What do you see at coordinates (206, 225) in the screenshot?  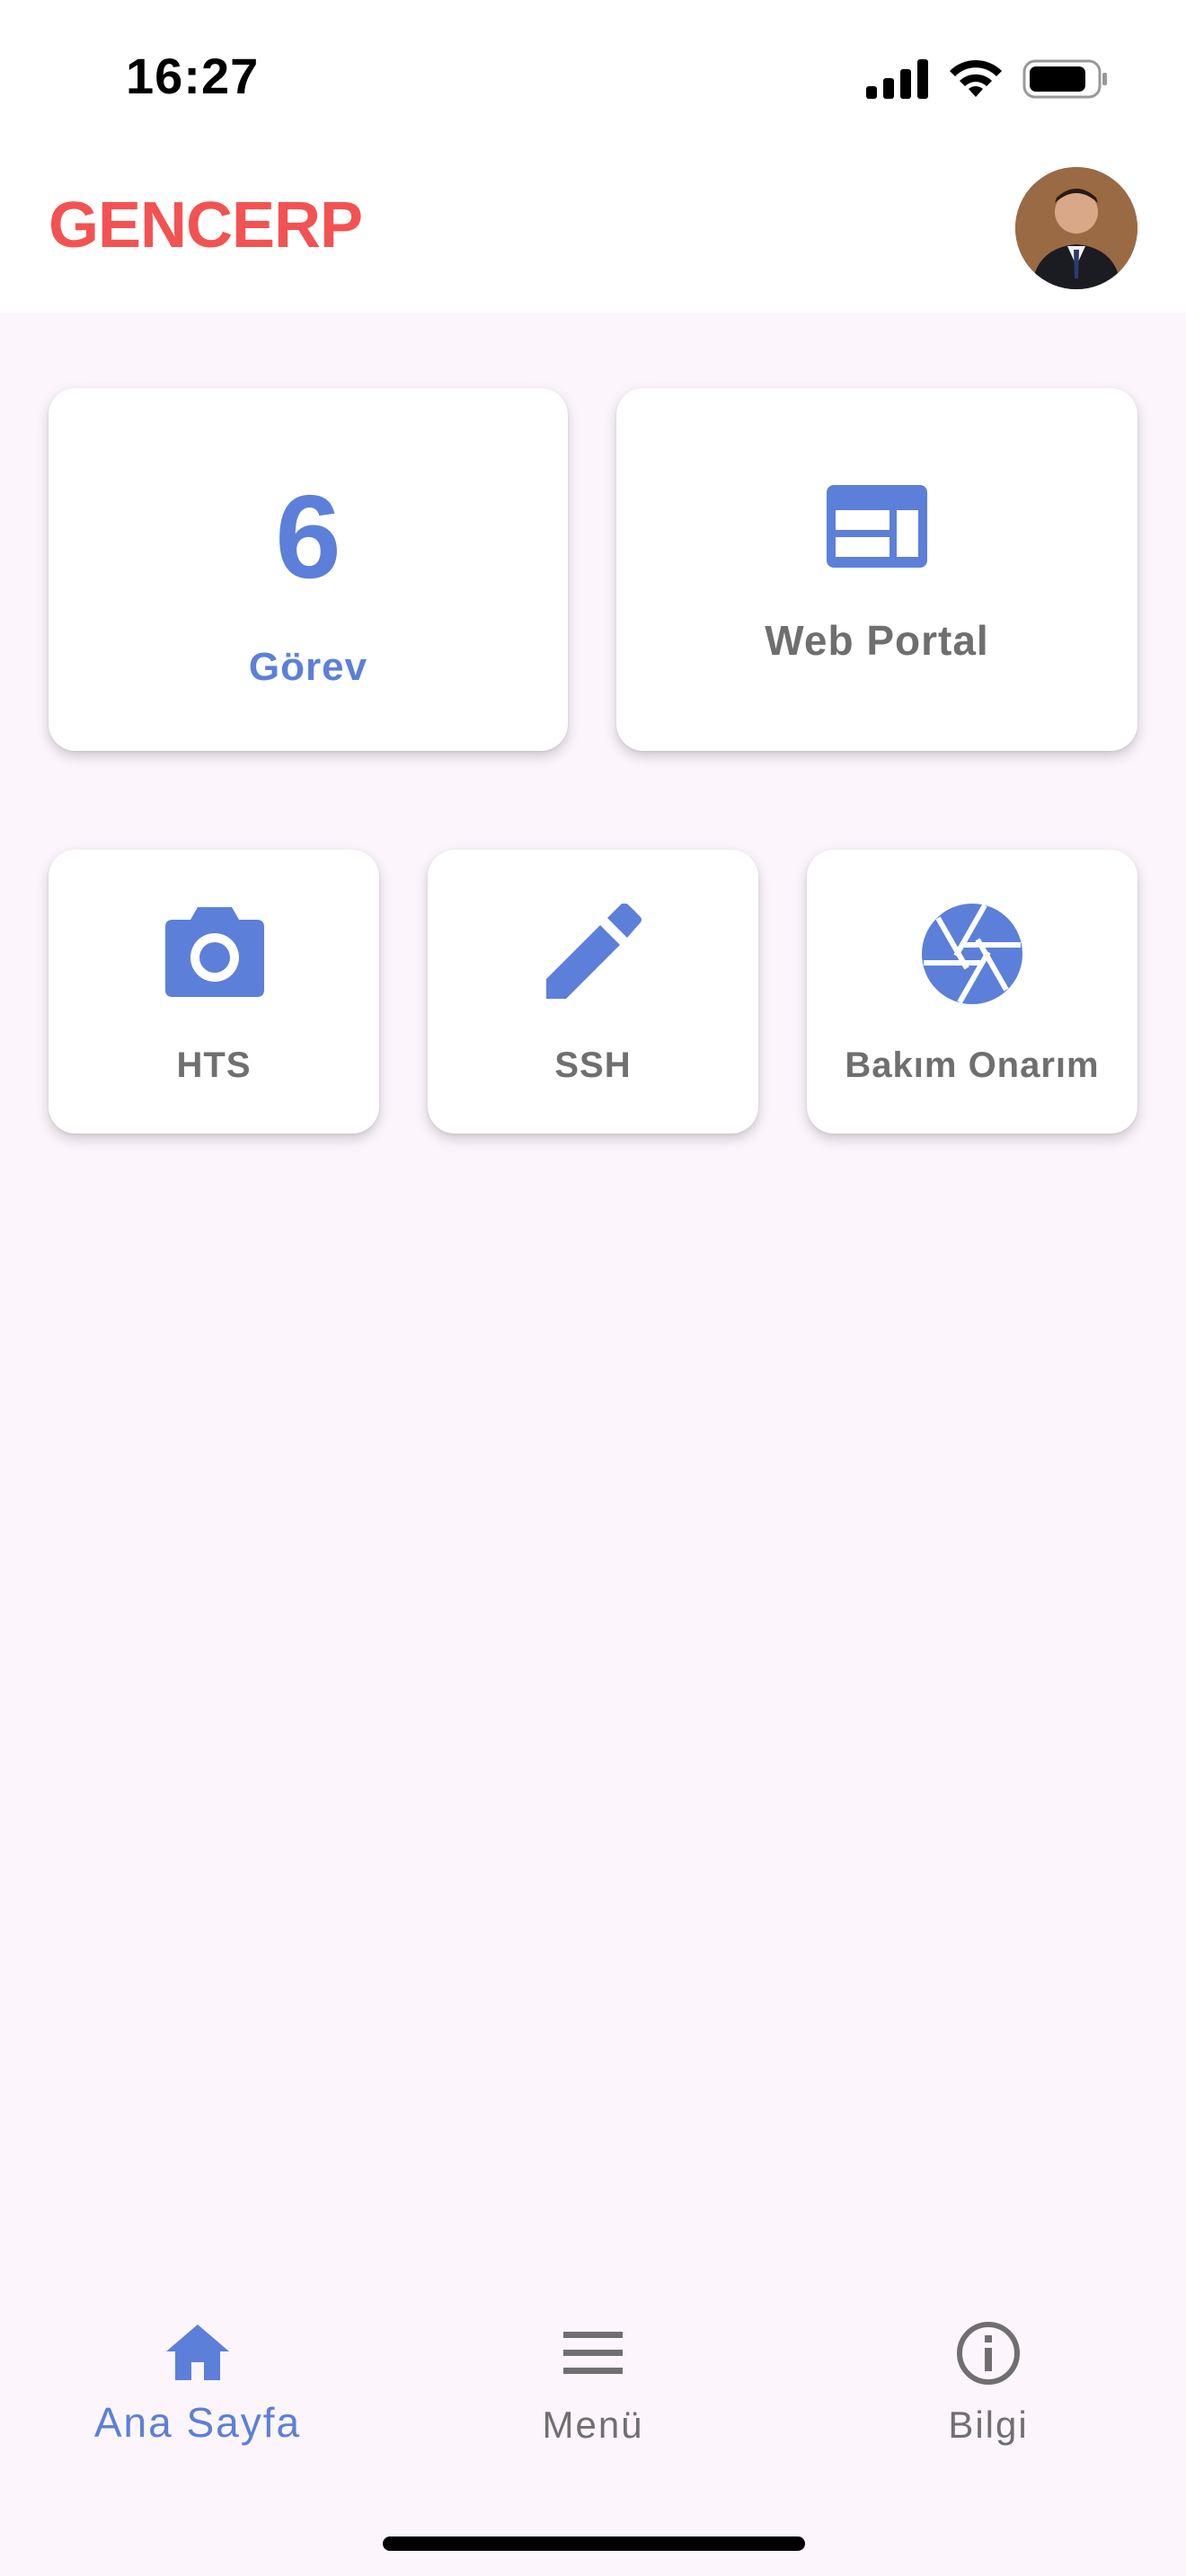 I see `app-title: GENCERP` at bounding box center [206, 225].